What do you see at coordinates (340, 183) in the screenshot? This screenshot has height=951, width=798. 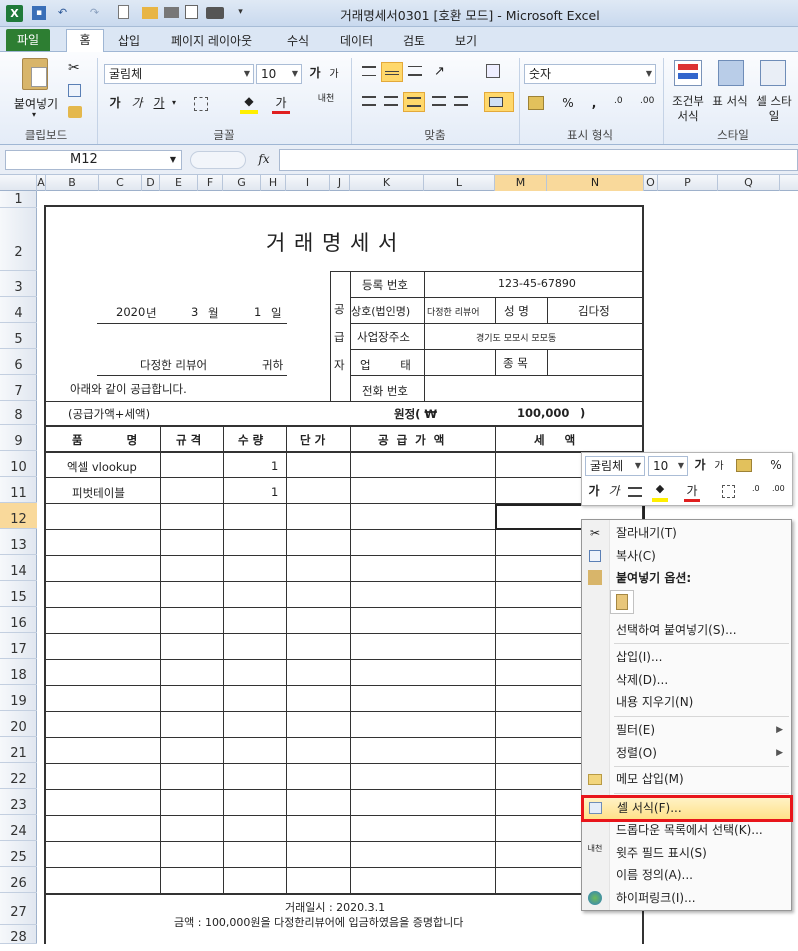 I see `column-header: J` at bounding box center [340, 183].